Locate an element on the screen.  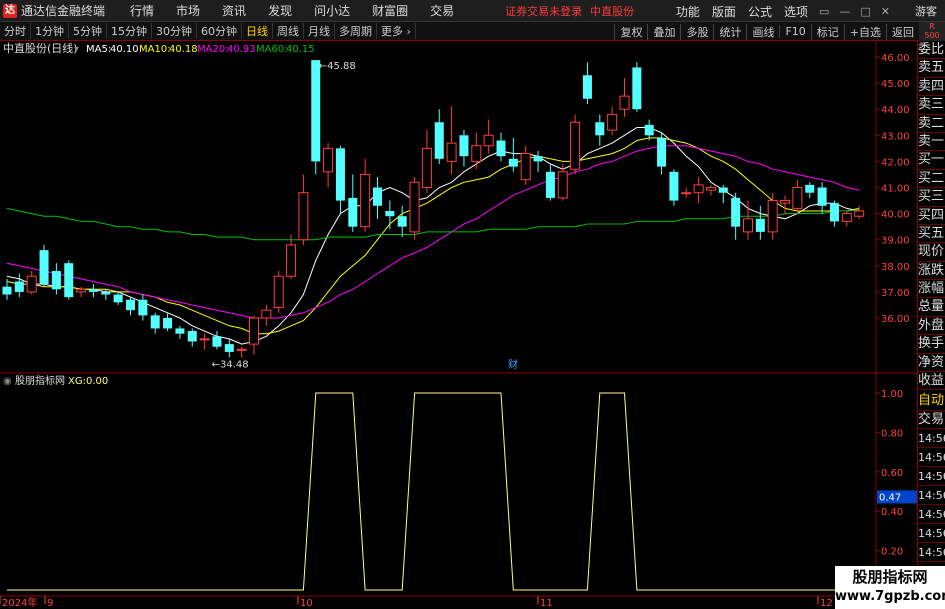
menu-item-discover: 发现 is located at coordinates (280, 10).